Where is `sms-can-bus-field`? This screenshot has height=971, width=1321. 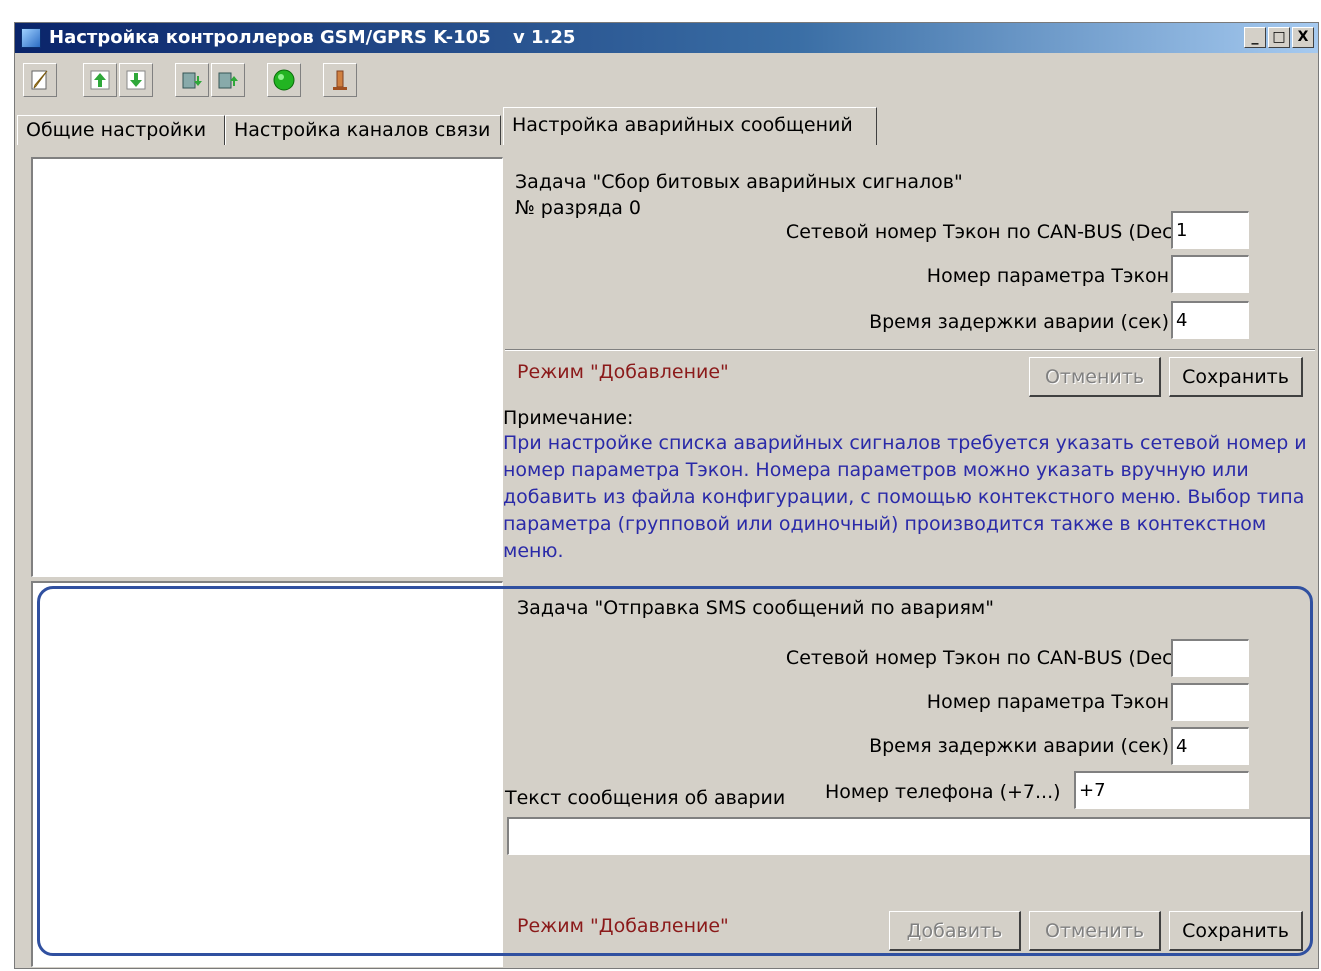 sms-can-bus-field is located at coordinates (1210, 658).